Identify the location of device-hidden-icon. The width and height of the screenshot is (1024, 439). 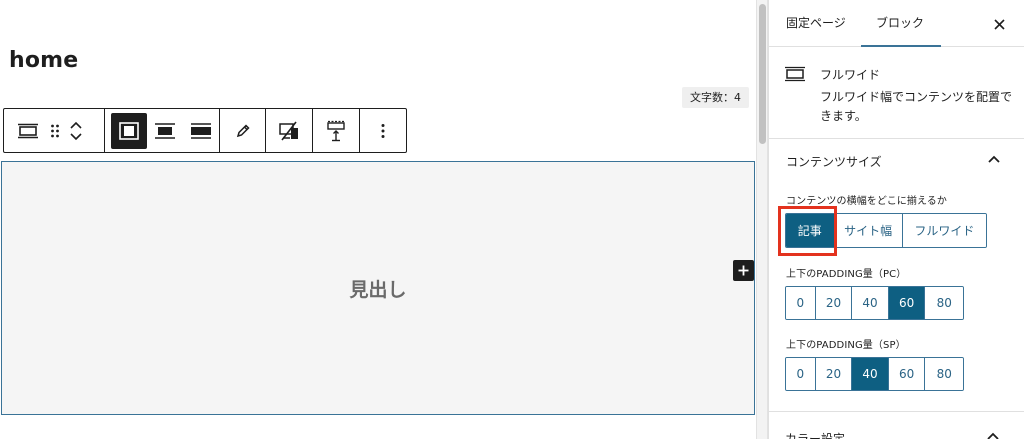
(288, 130).